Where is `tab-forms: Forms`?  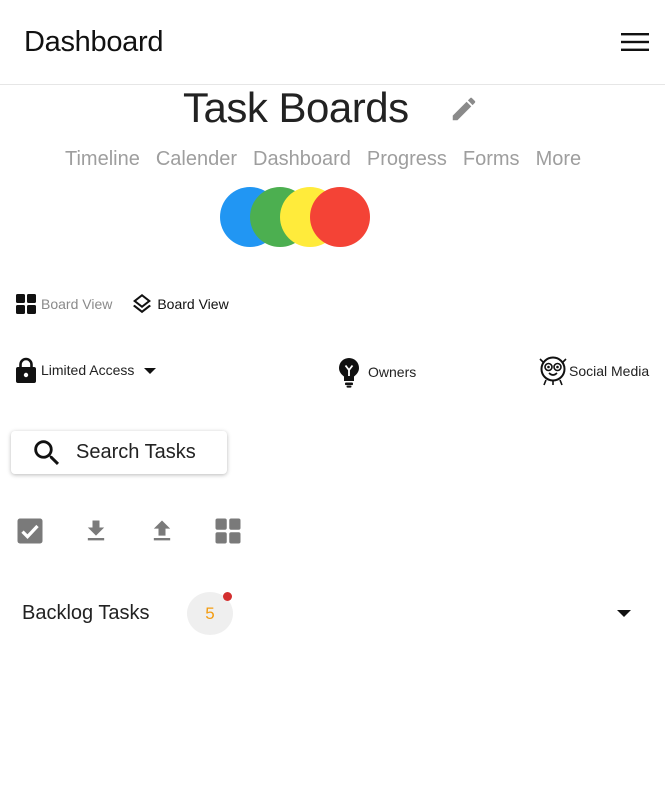
tab-forms: Forms is located at coordinates (491, 161).